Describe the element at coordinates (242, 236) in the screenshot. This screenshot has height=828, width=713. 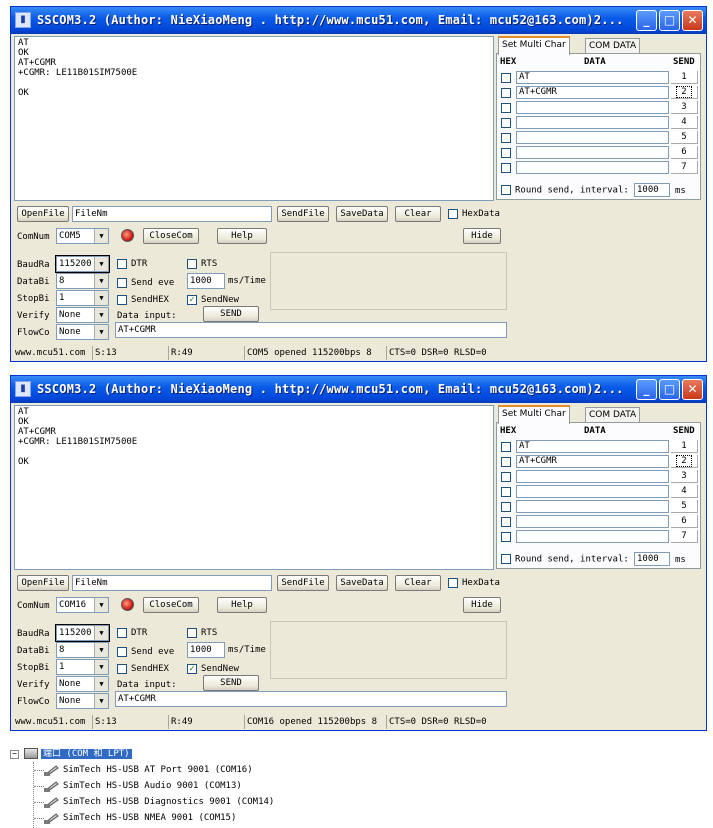
I see `help-button: Help` at that location.